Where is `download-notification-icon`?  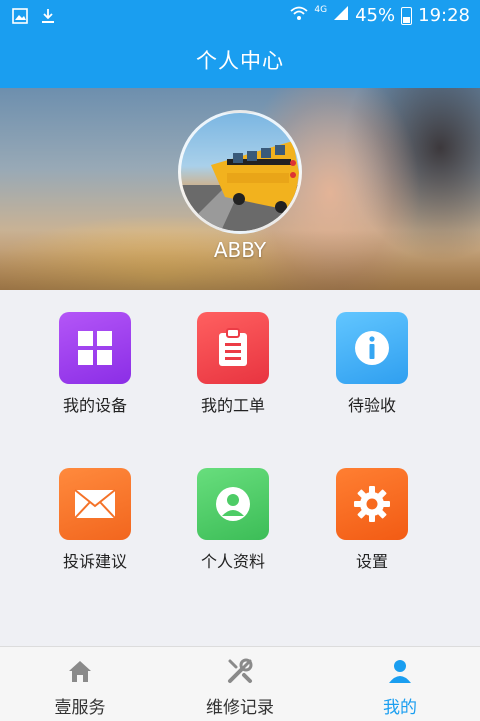
download-notification-icon is located at coordinates (48, 18).